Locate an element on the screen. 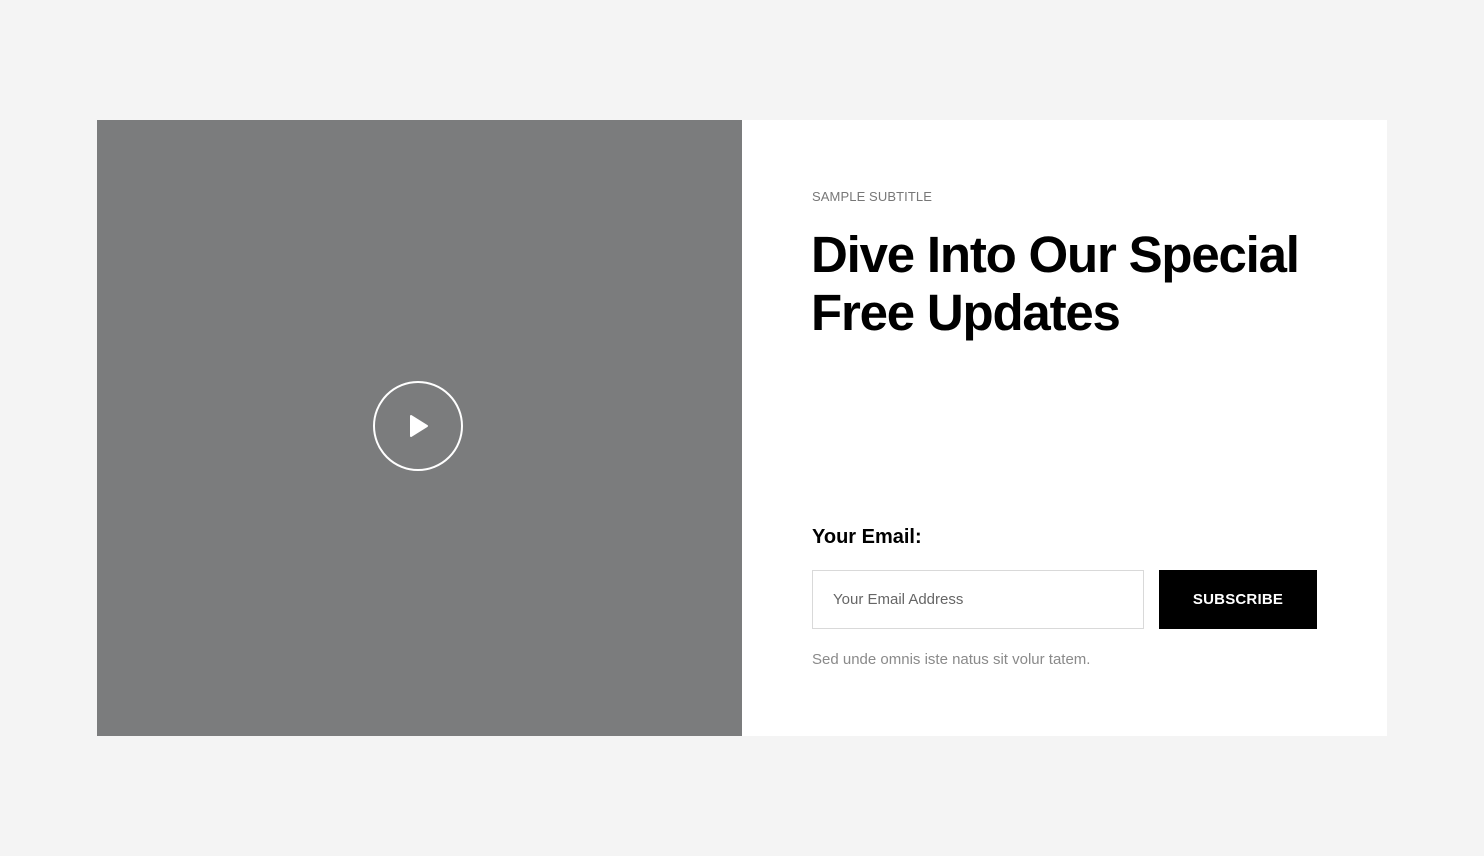 The image size is (1484, 856). email-label: Your Email: is located at coordinates (867, 537).